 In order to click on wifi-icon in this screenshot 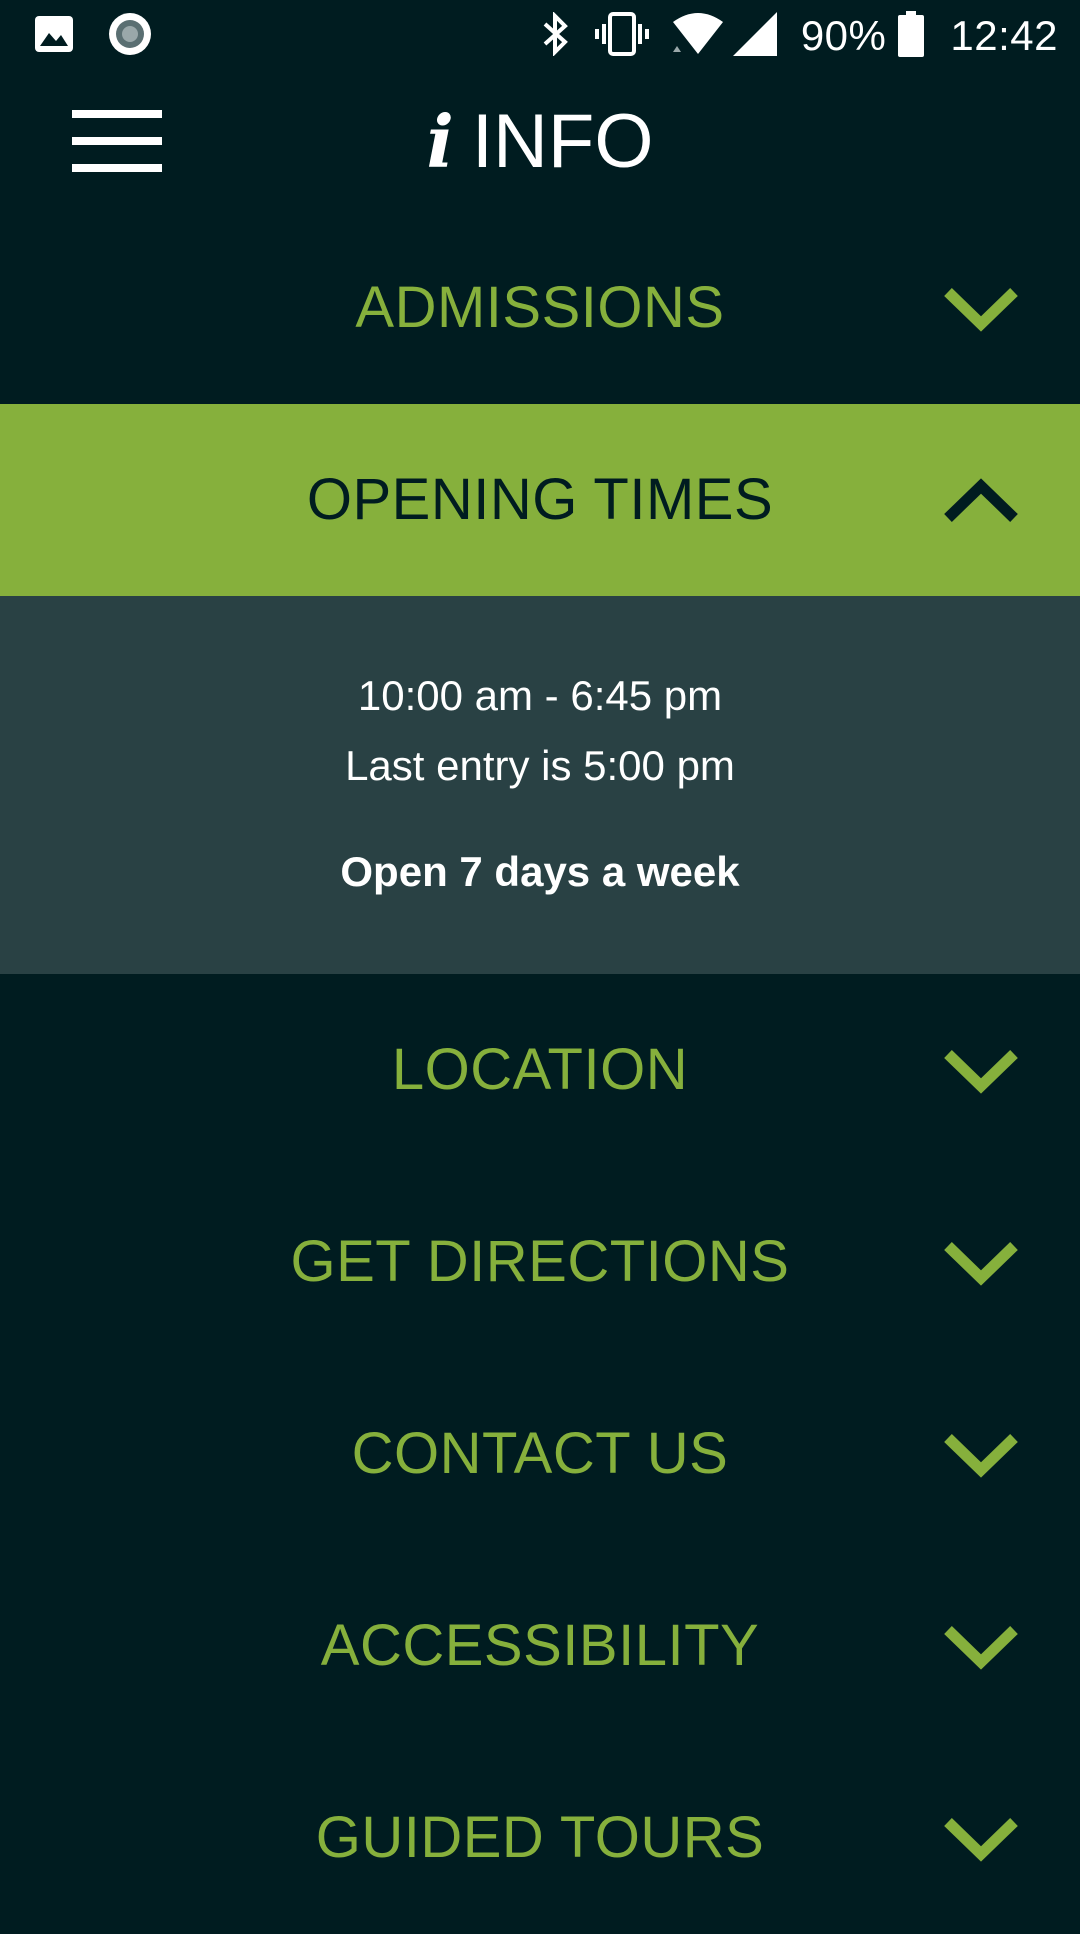, I will do `click(698, 36)`.